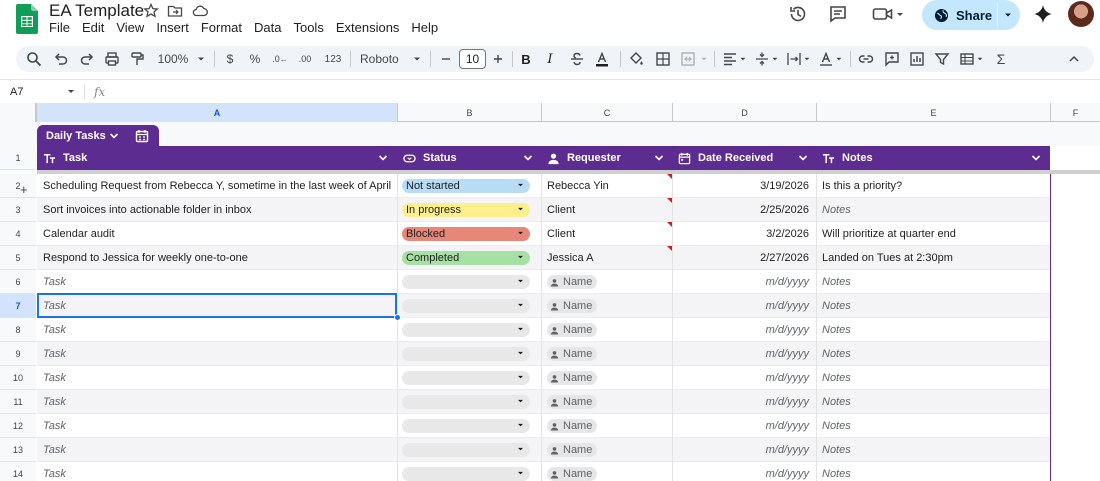 This screenshot has height=481, width=1100. What do you see at coordinates (18, 210) in the screenshot?
I see `row-header: 3` at bounding box center [18, 210].